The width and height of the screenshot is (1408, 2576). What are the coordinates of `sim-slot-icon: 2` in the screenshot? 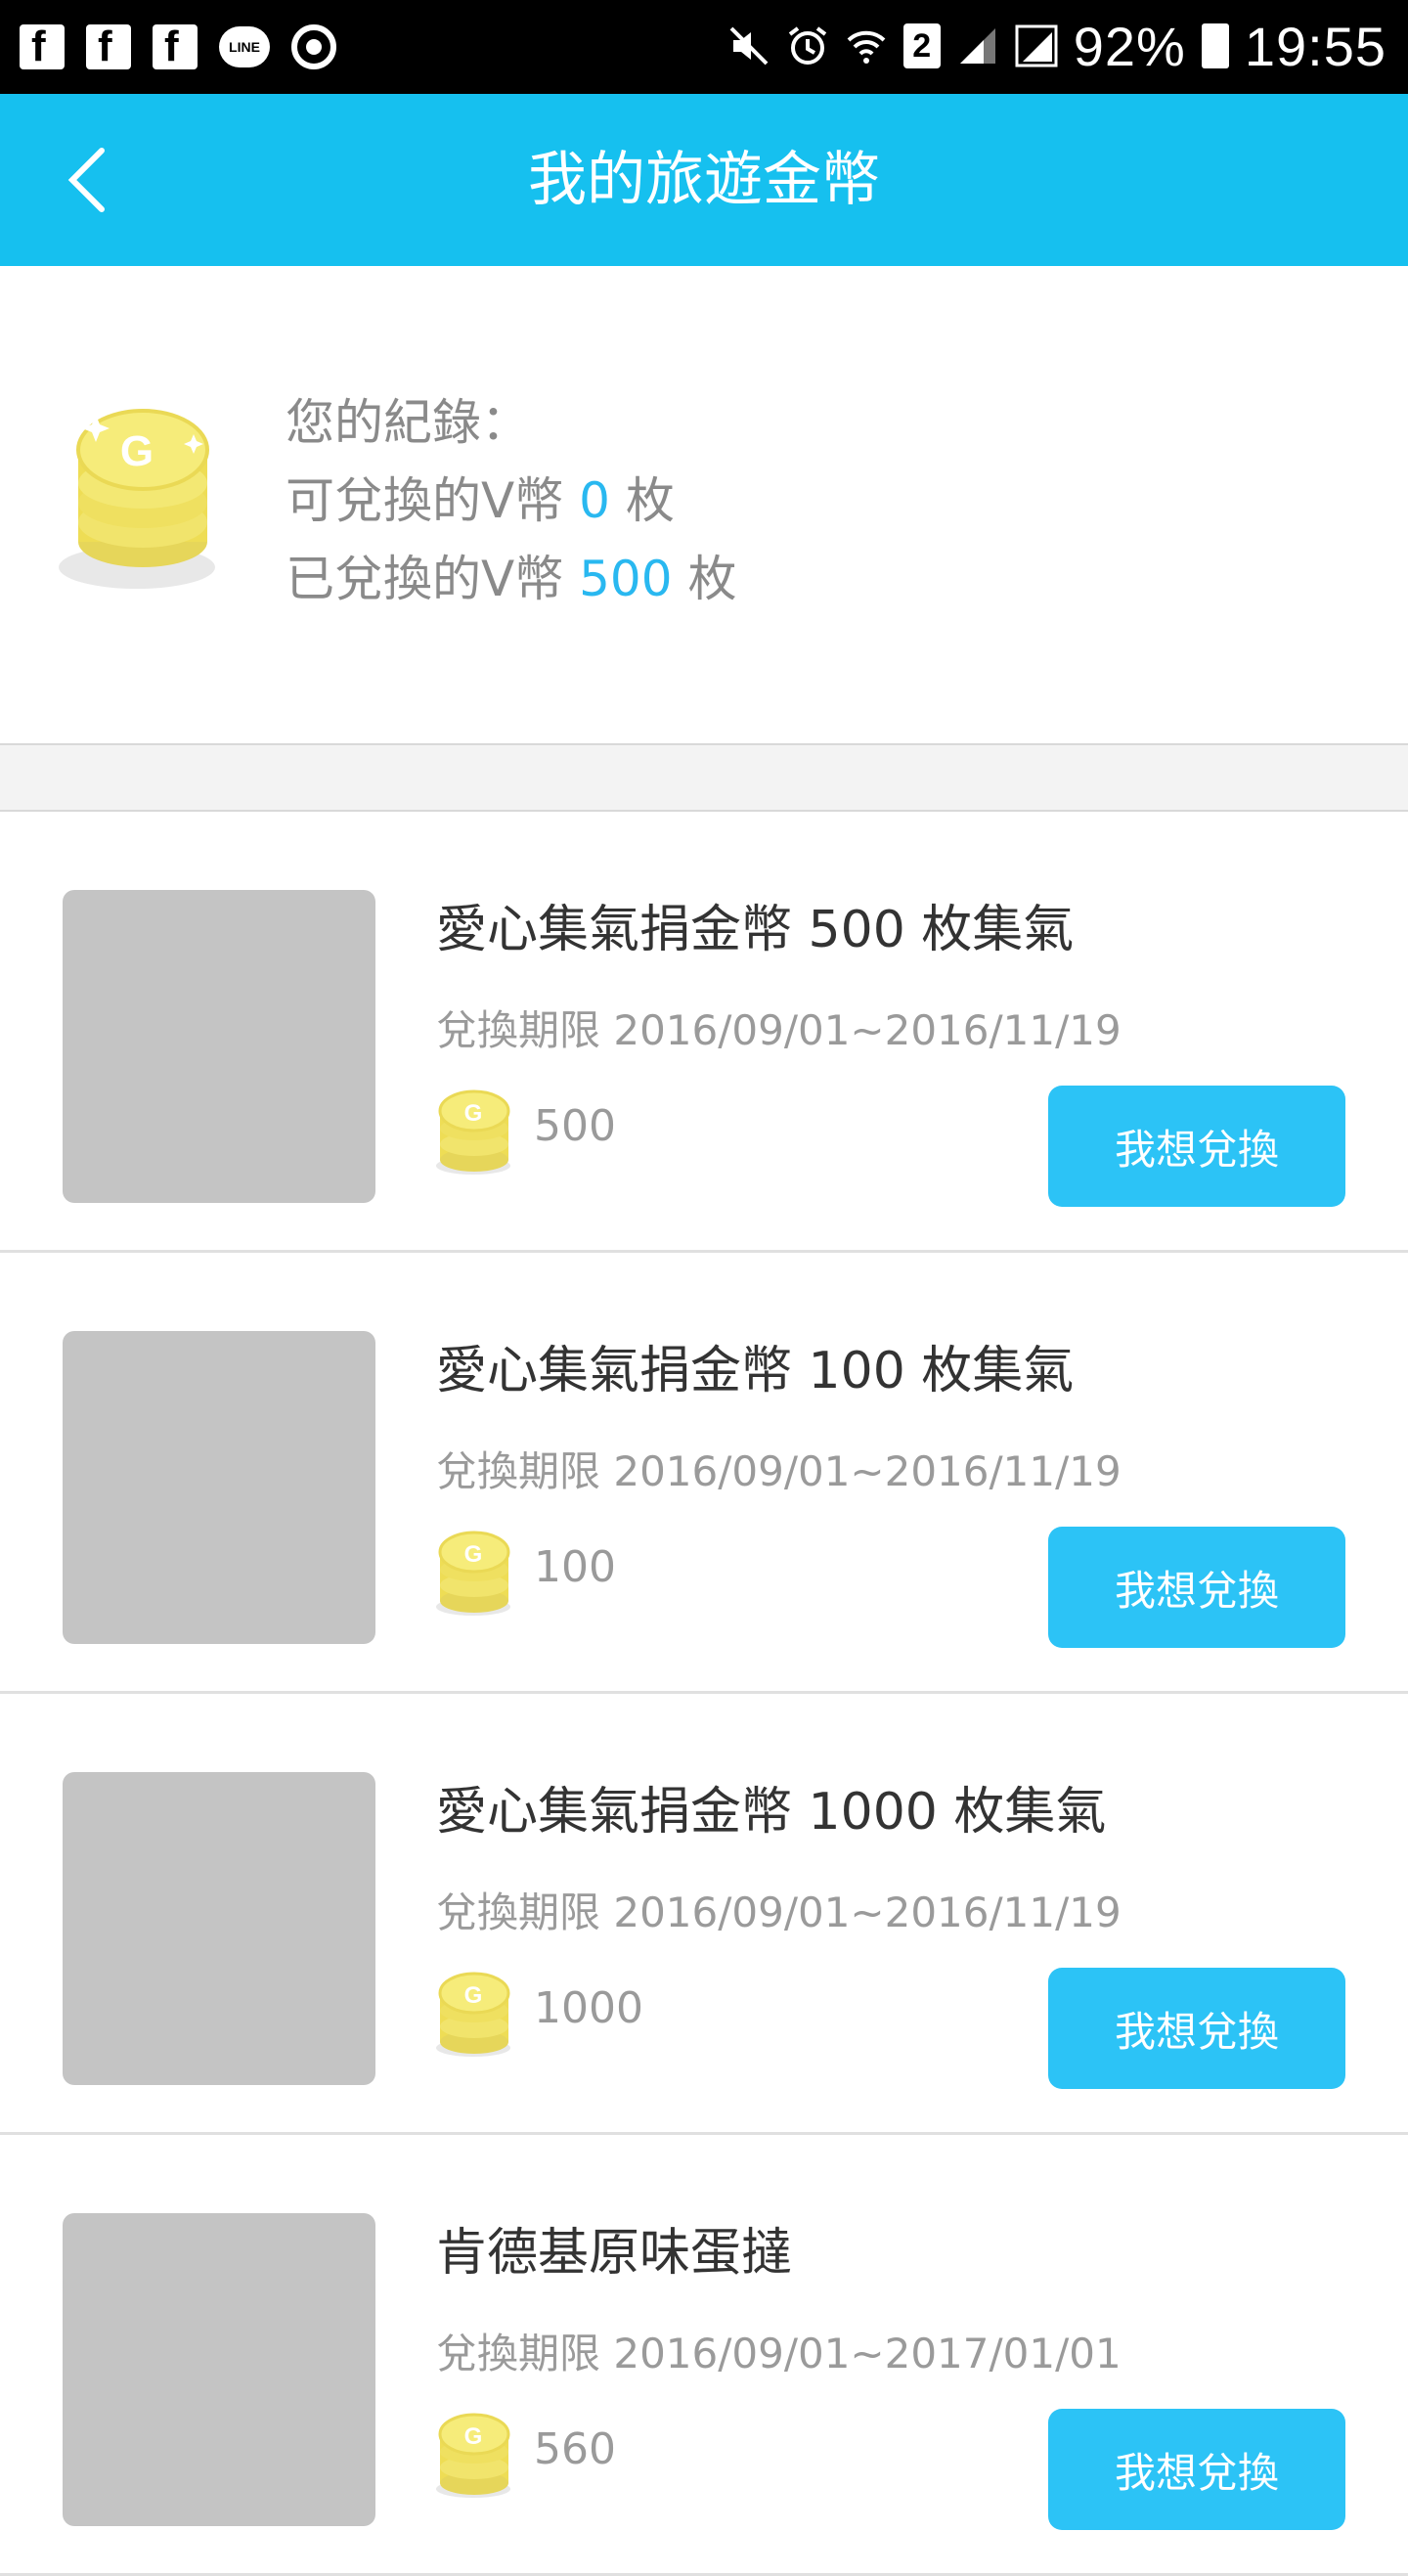 It's located at (921, 45).